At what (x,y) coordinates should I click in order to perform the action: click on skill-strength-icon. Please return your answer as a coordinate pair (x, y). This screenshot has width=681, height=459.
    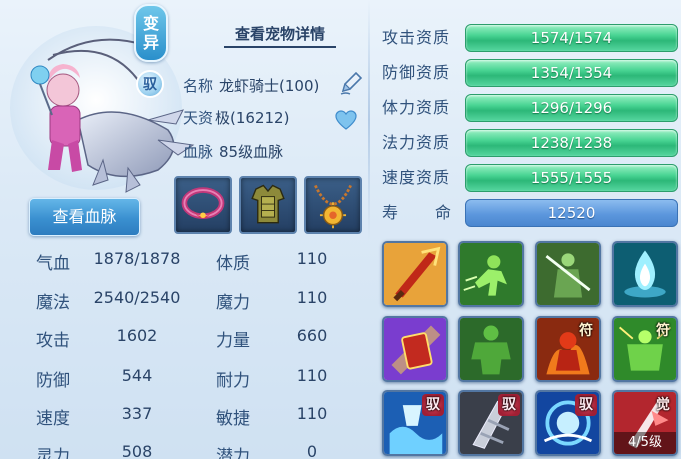
    Looking at the image, I should click on (491, 349).